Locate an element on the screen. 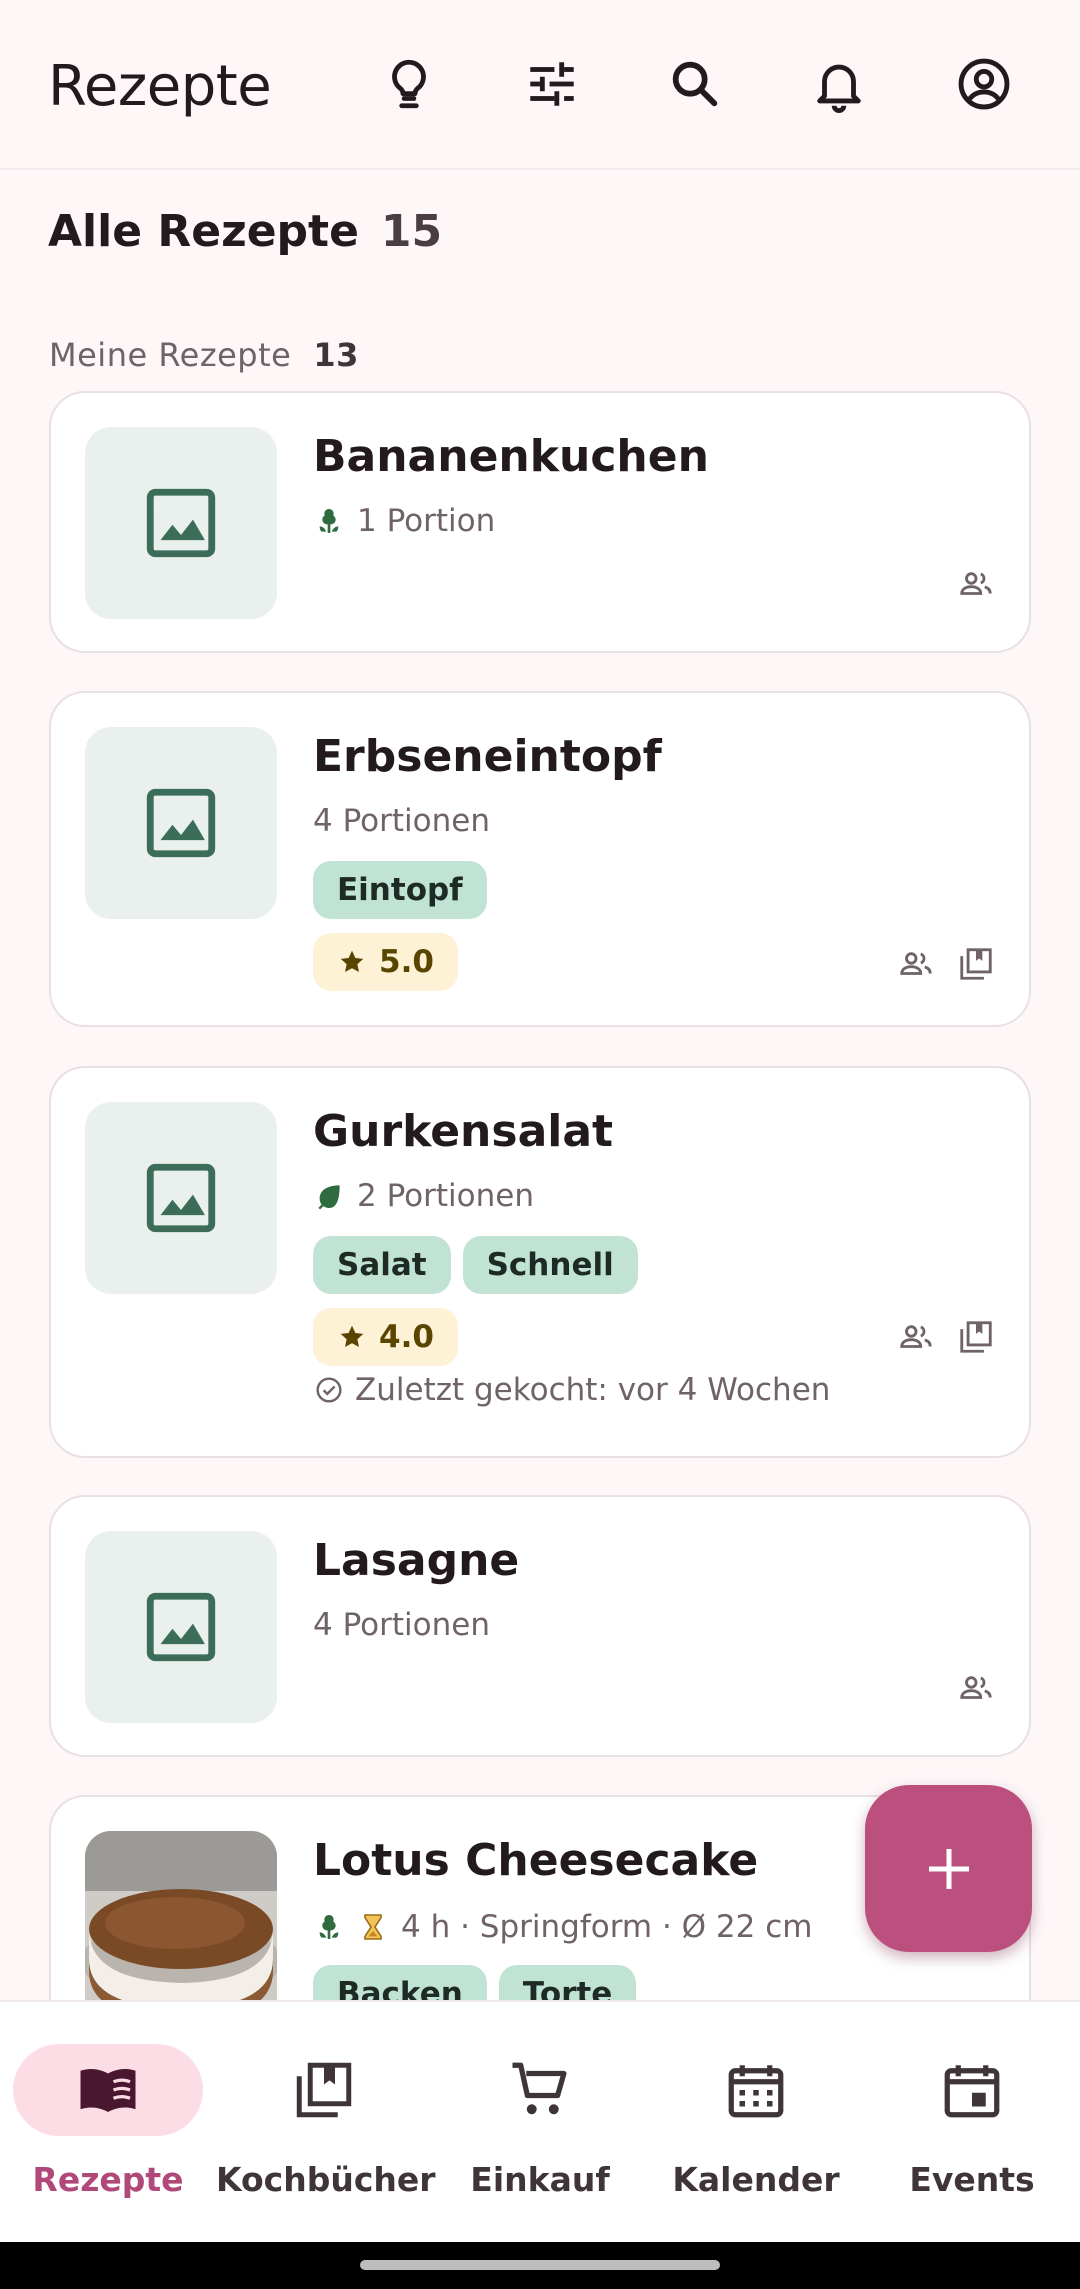 The height and width of the screenshot is (2289, 1080). cart-icon is located at coordinates (539, 2088).